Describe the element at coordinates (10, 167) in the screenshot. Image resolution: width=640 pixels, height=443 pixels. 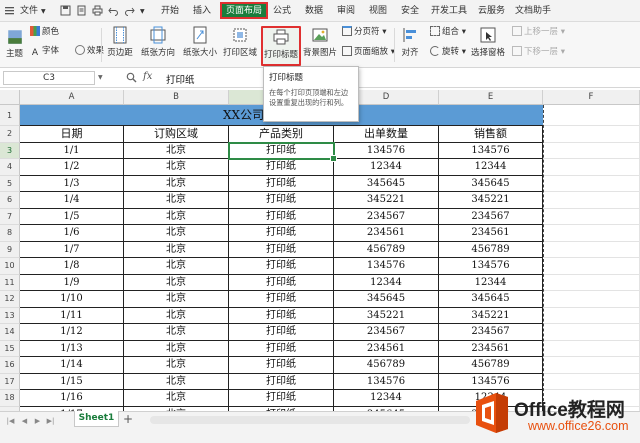
I see `row-header: 4` at that location.